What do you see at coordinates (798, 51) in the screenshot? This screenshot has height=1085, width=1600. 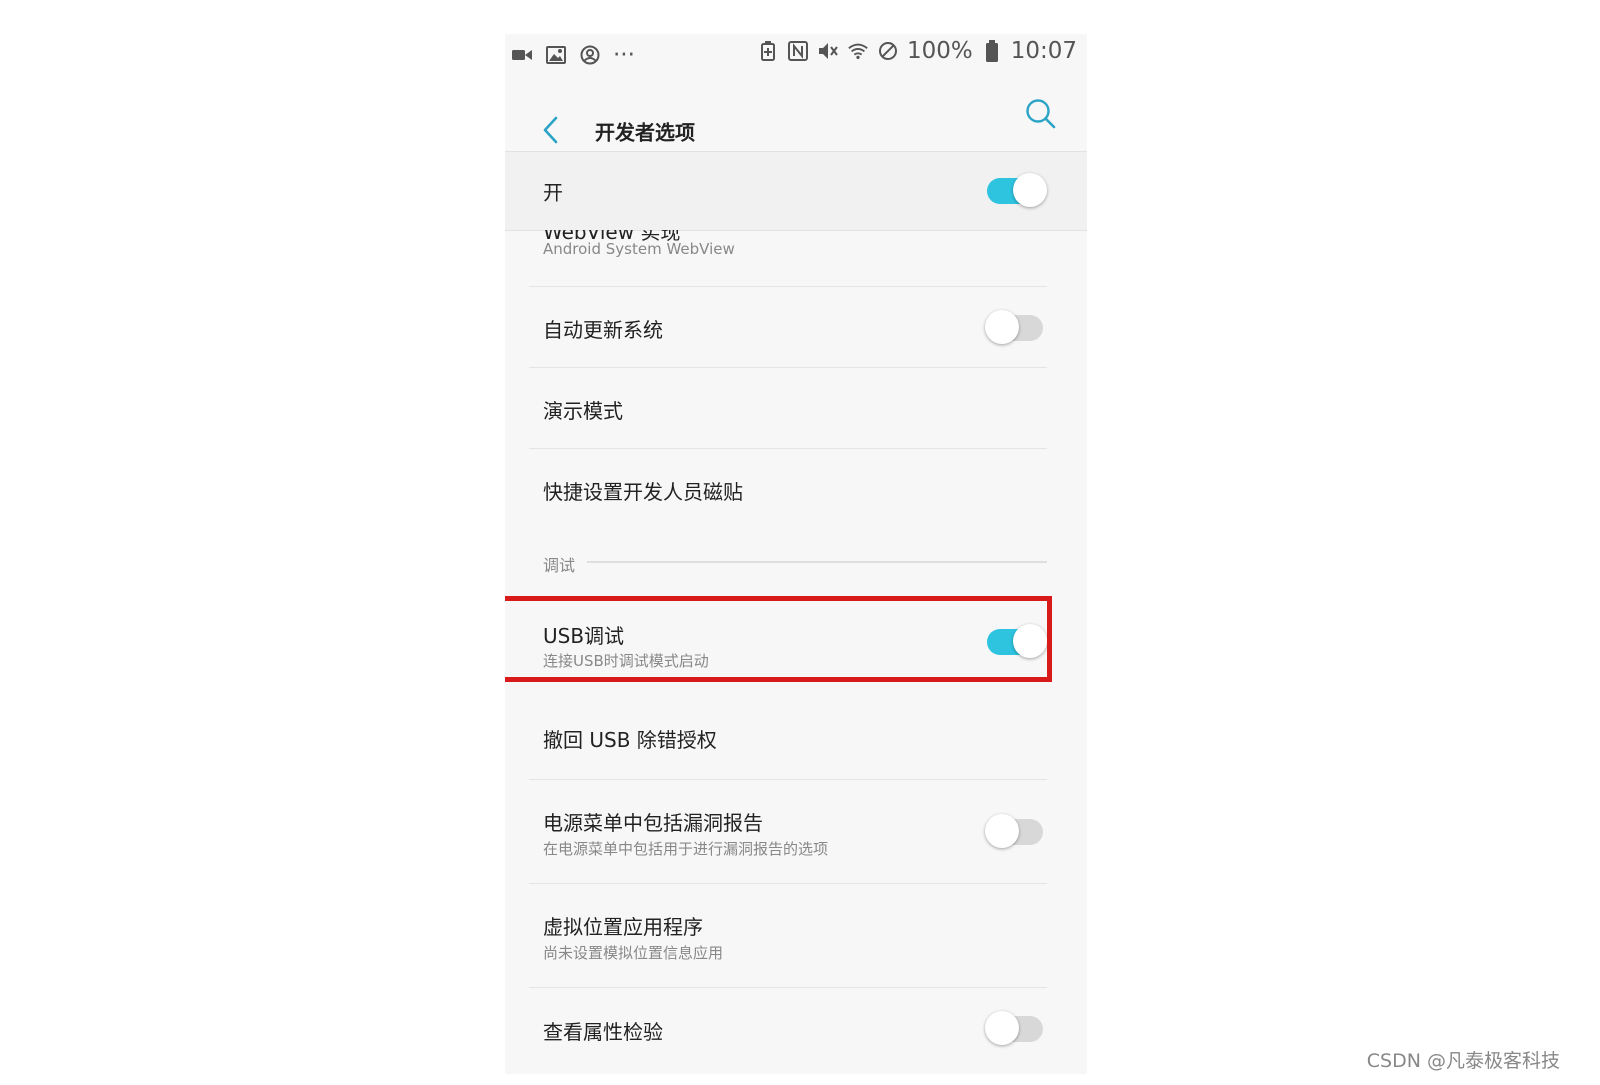 I see `nfc-icon` at bounding box center [798, 51].